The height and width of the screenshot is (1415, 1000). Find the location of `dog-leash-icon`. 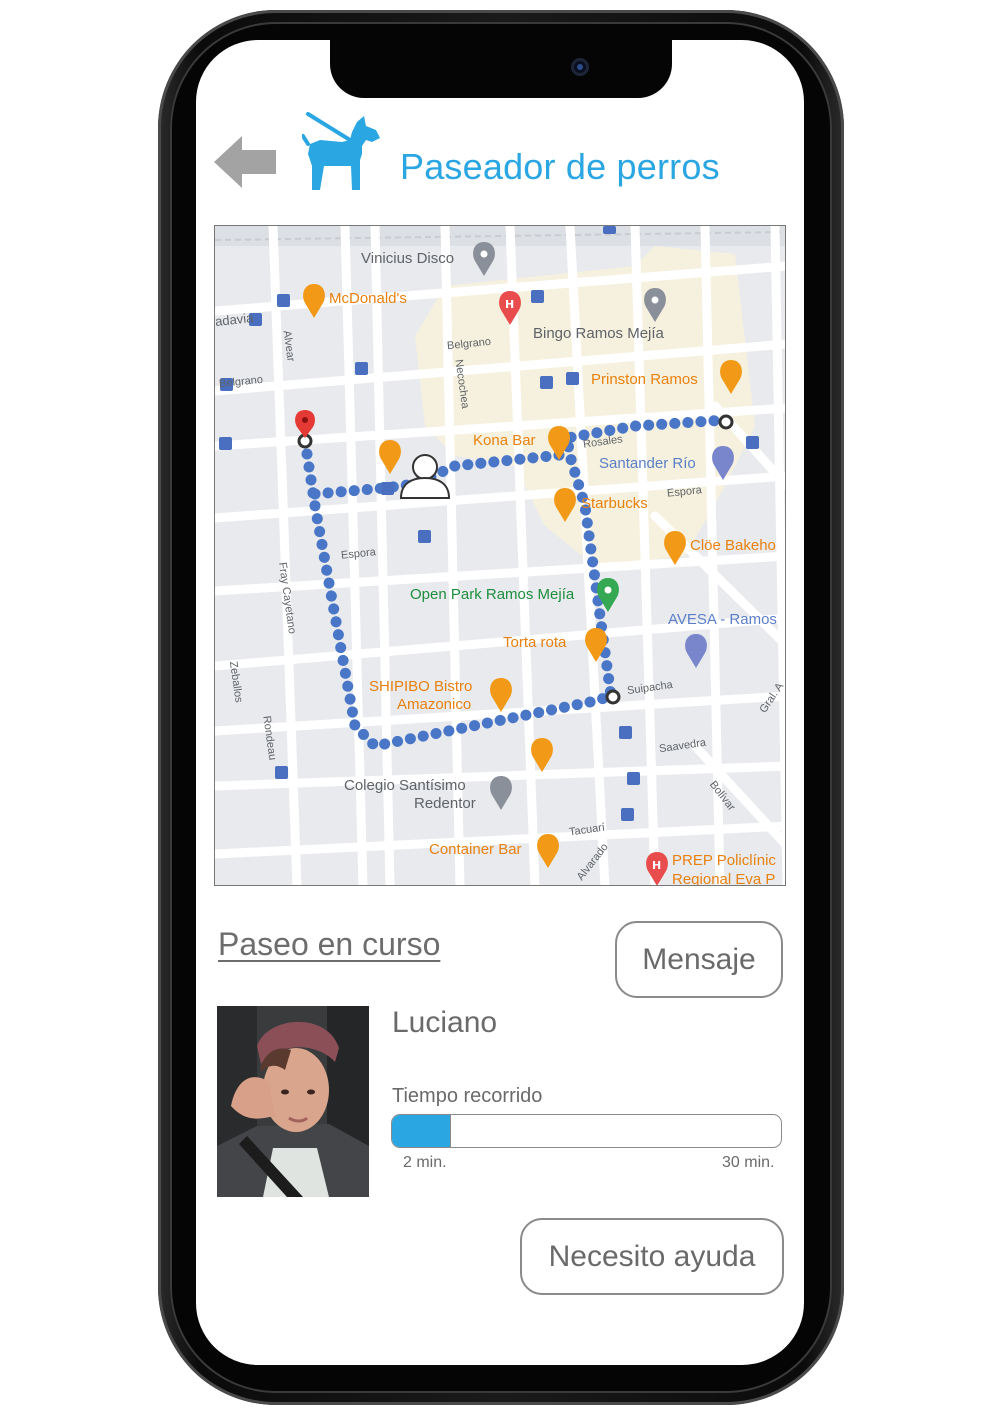

dog-leash-icon is located at coordinates (341, 151).